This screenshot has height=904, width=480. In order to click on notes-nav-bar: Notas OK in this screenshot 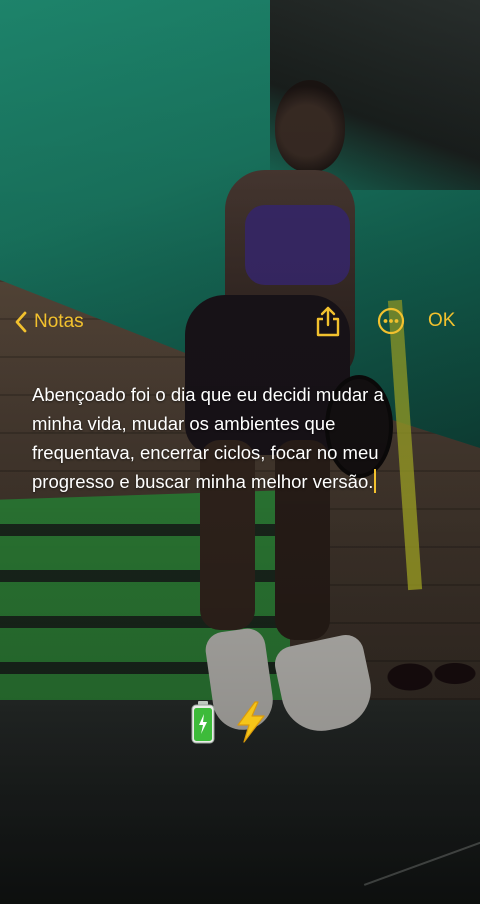, I will do `click(240, 322)`.